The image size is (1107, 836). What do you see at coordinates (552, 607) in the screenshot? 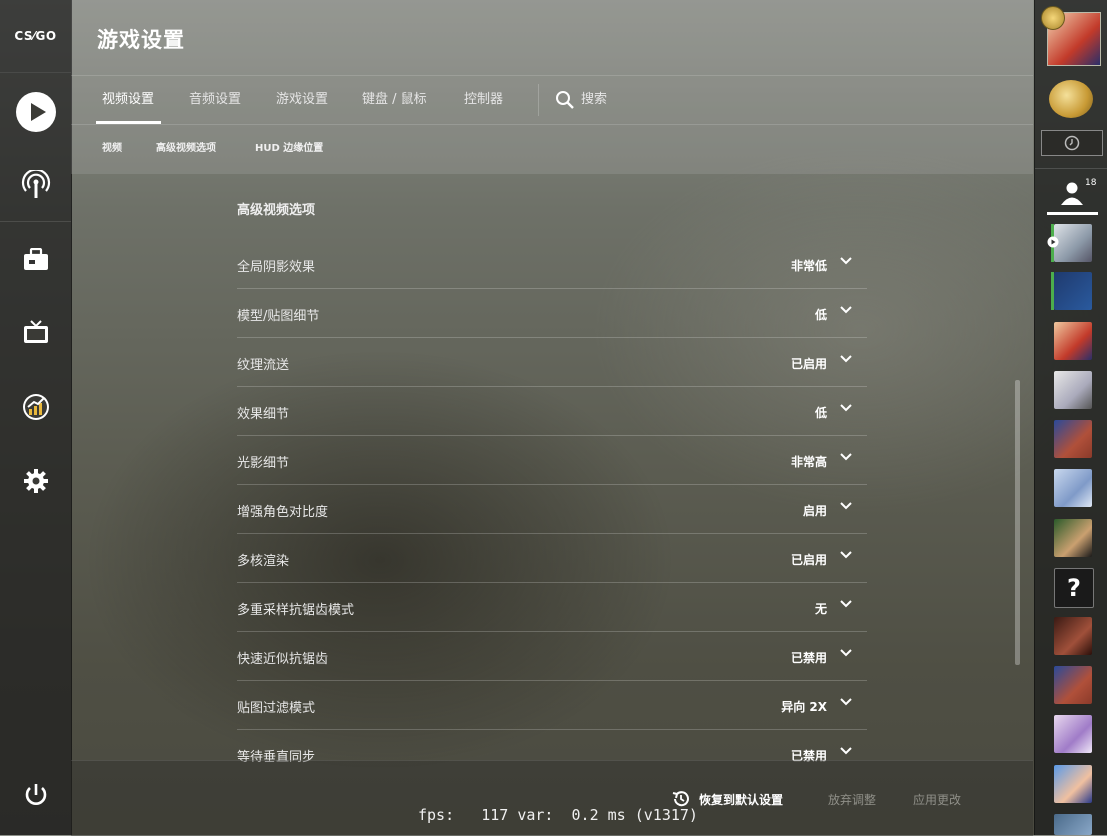
I see `setting-row-msaa: 多重采样抗锯齿模式 无` at bounding box center [552, 607].